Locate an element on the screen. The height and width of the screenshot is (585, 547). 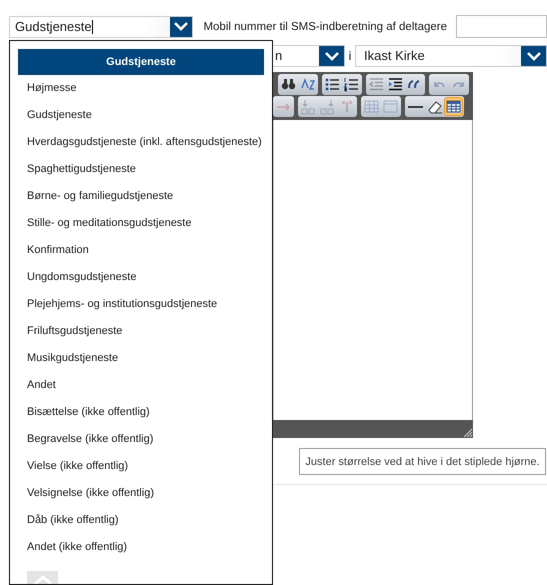
select-field: n is located at coordinates (308, 56).